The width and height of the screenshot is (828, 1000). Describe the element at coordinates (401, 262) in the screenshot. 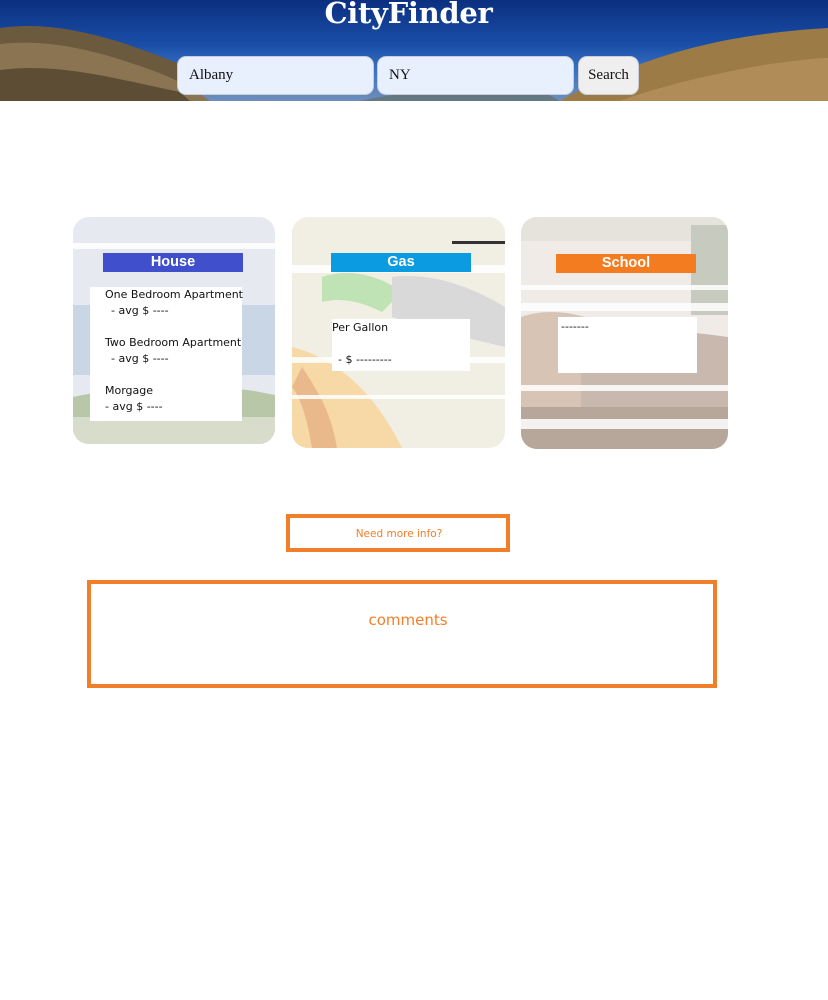

I see `gas-card-title: Gas` at that location.